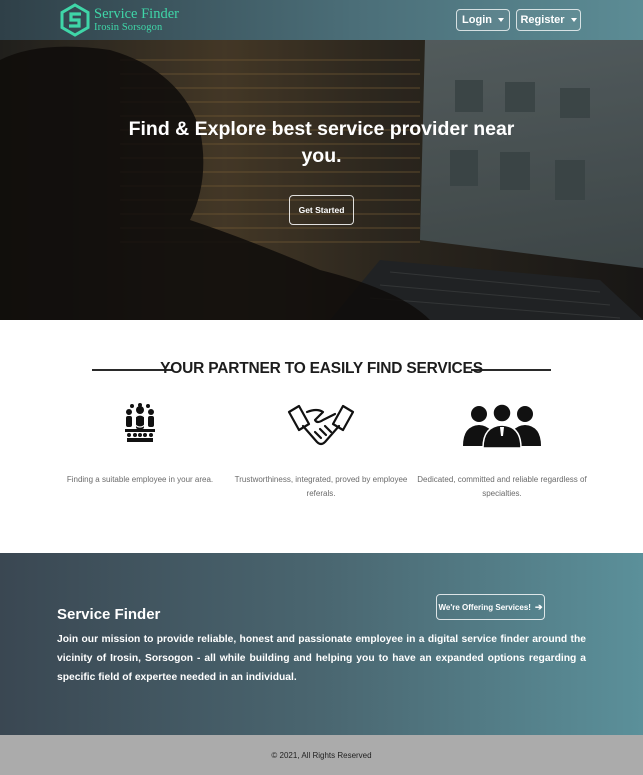  I want to click on register-dropdown-button: Register, so click(548, 20).